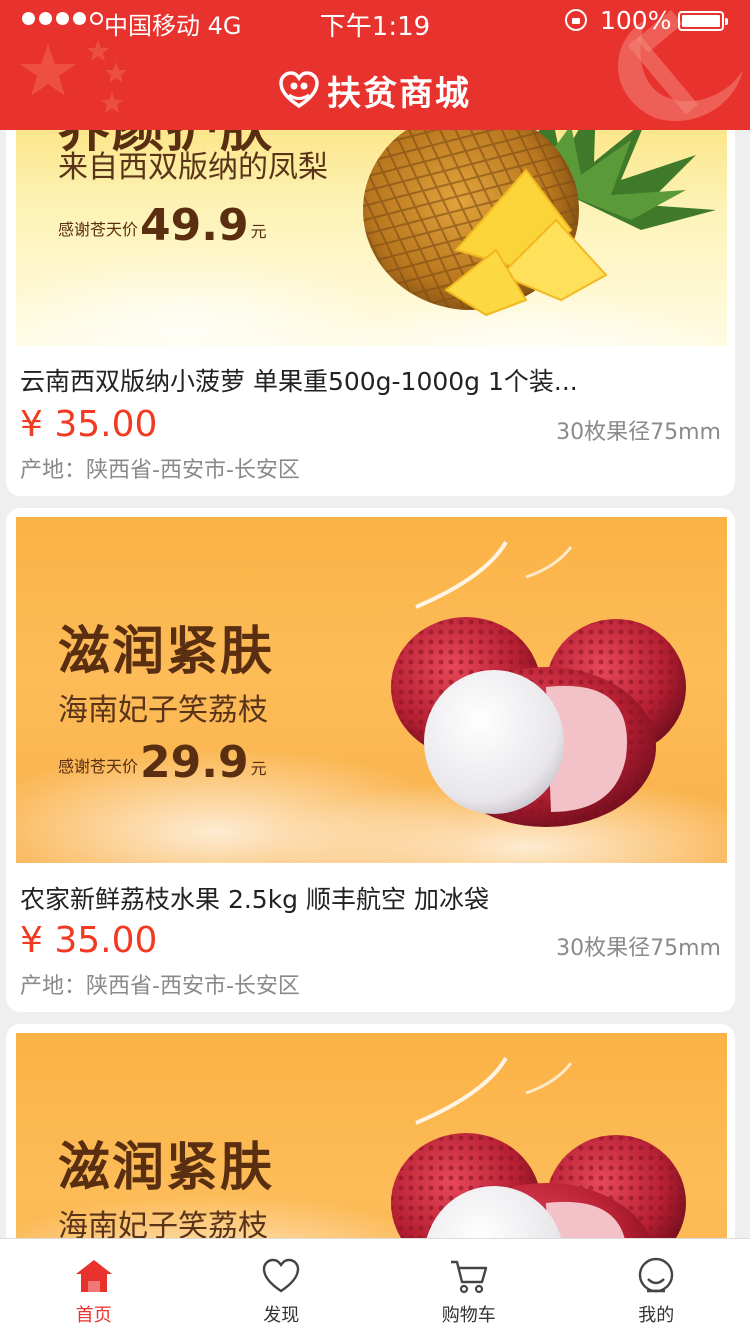 The height and width of the screenshot is (1334, 750). Describe the element at coordinates (371, 1135) in the screenshot. I see `product-banner-image: 滋润紧肤 海南妃子笑荔枝` at that location.